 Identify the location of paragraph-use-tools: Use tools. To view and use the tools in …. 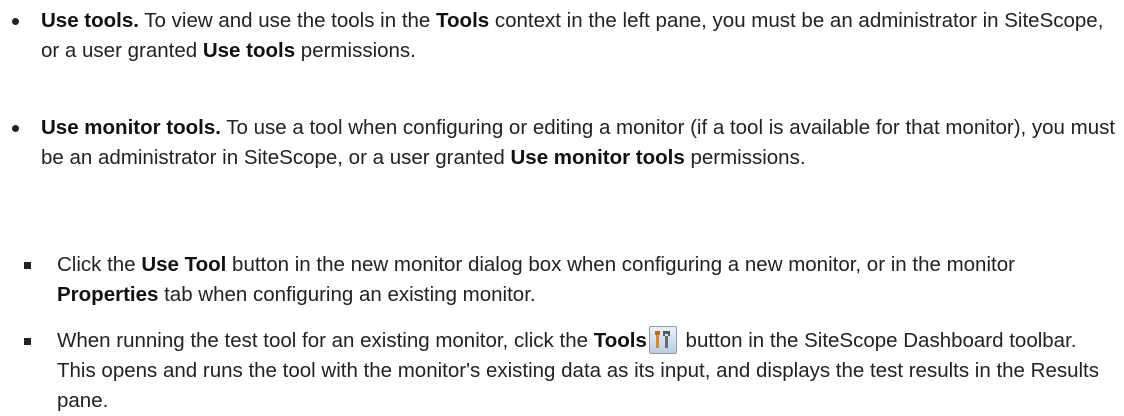
(572, 35).